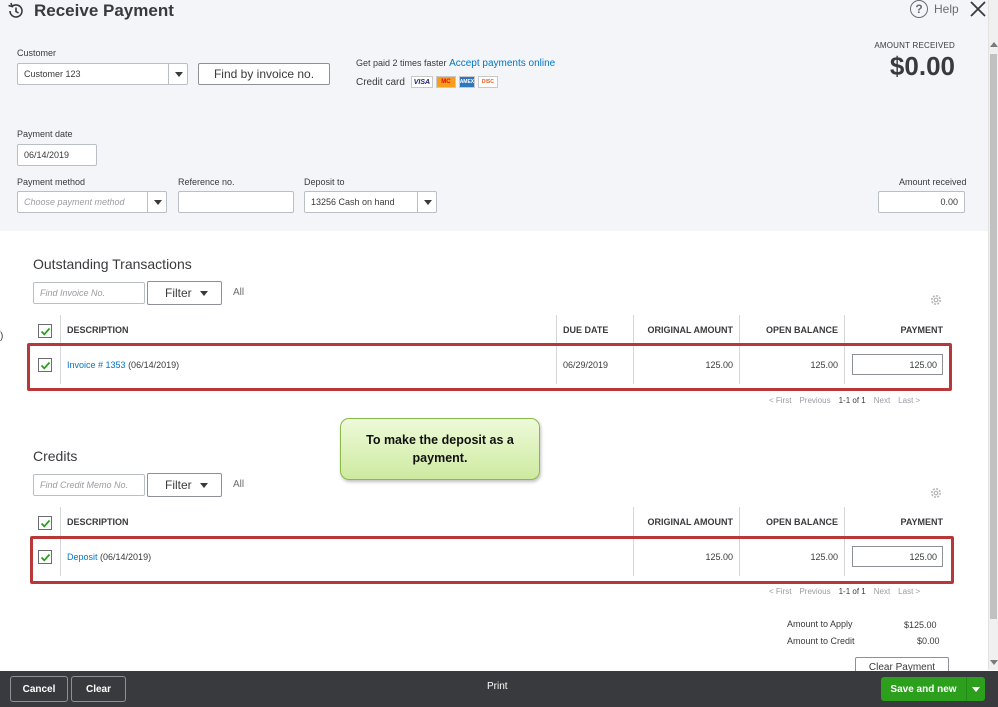 This screenshot has height=707, width=998. Describe the element at coordinates (45, 134) in the screenshot. I see `payment-date-label: Payment date` at that location.